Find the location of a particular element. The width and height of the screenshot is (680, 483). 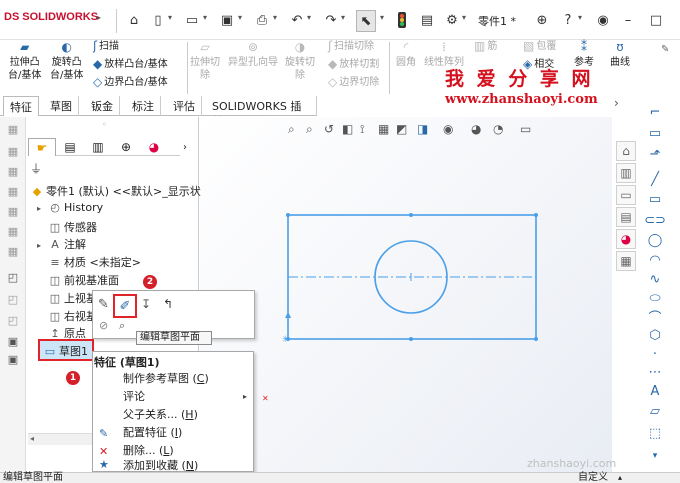

redo-dropdown-icon: ▾ is located at coordinates (343, 17).